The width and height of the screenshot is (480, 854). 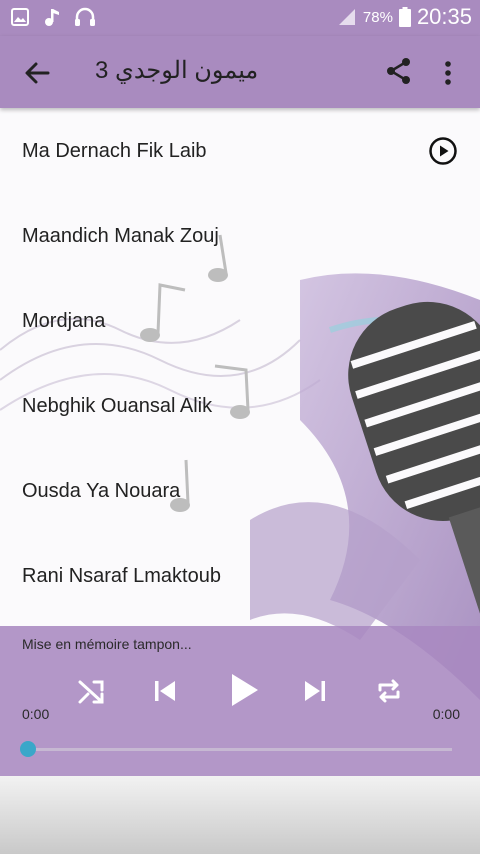 I want to click on list-item: Rani Nsaraf Lmaktoub, so click(x=240, y=575).